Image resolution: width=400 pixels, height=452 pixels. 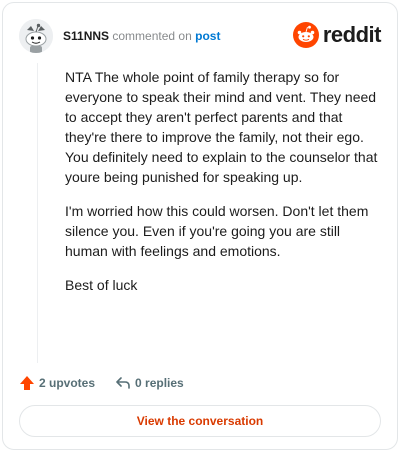 What do you see at coordinates (111, 383) in the screenshot?
I see `comment-actions: 2 upvotes 0 replies` at bounding box center [111, 383].